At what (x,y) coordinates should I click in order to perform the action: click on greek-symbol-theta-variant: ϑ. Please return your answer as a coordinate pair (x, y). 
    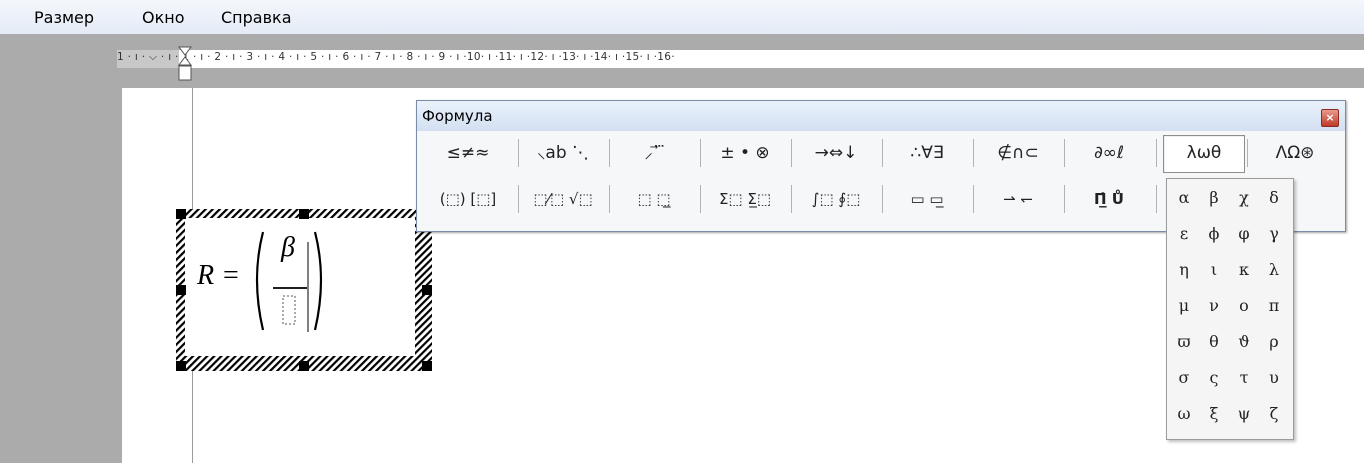
    Looking at the image, I should click on (1244, 342).